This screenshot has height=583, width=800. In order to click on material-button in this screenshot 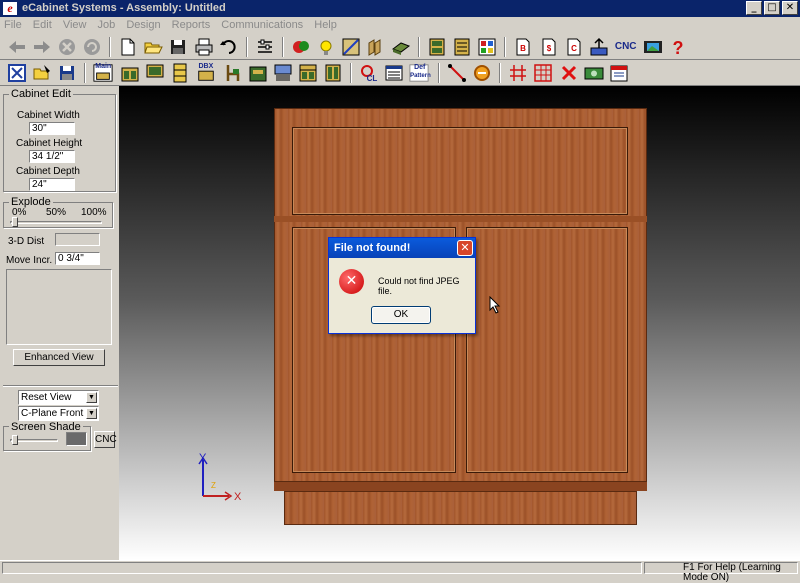, I will do `click(401, 47)`.